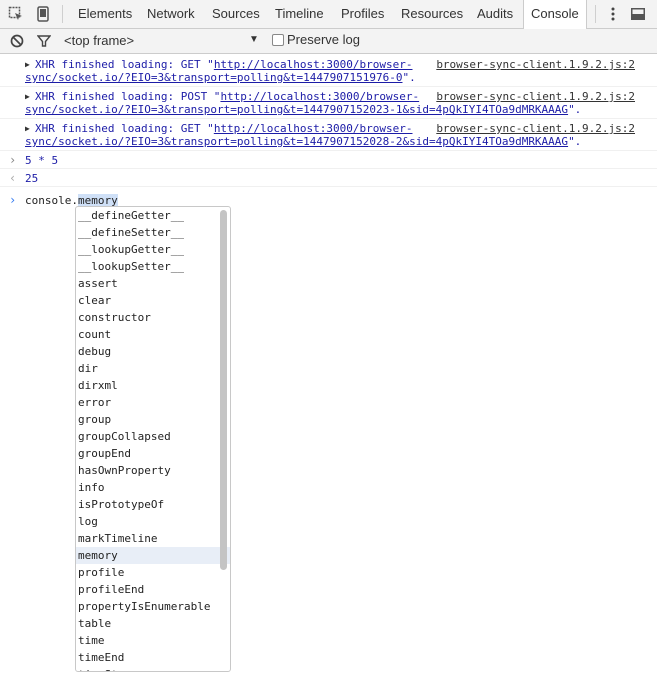  I want to click on tab-network: Network, so click(171, 14).